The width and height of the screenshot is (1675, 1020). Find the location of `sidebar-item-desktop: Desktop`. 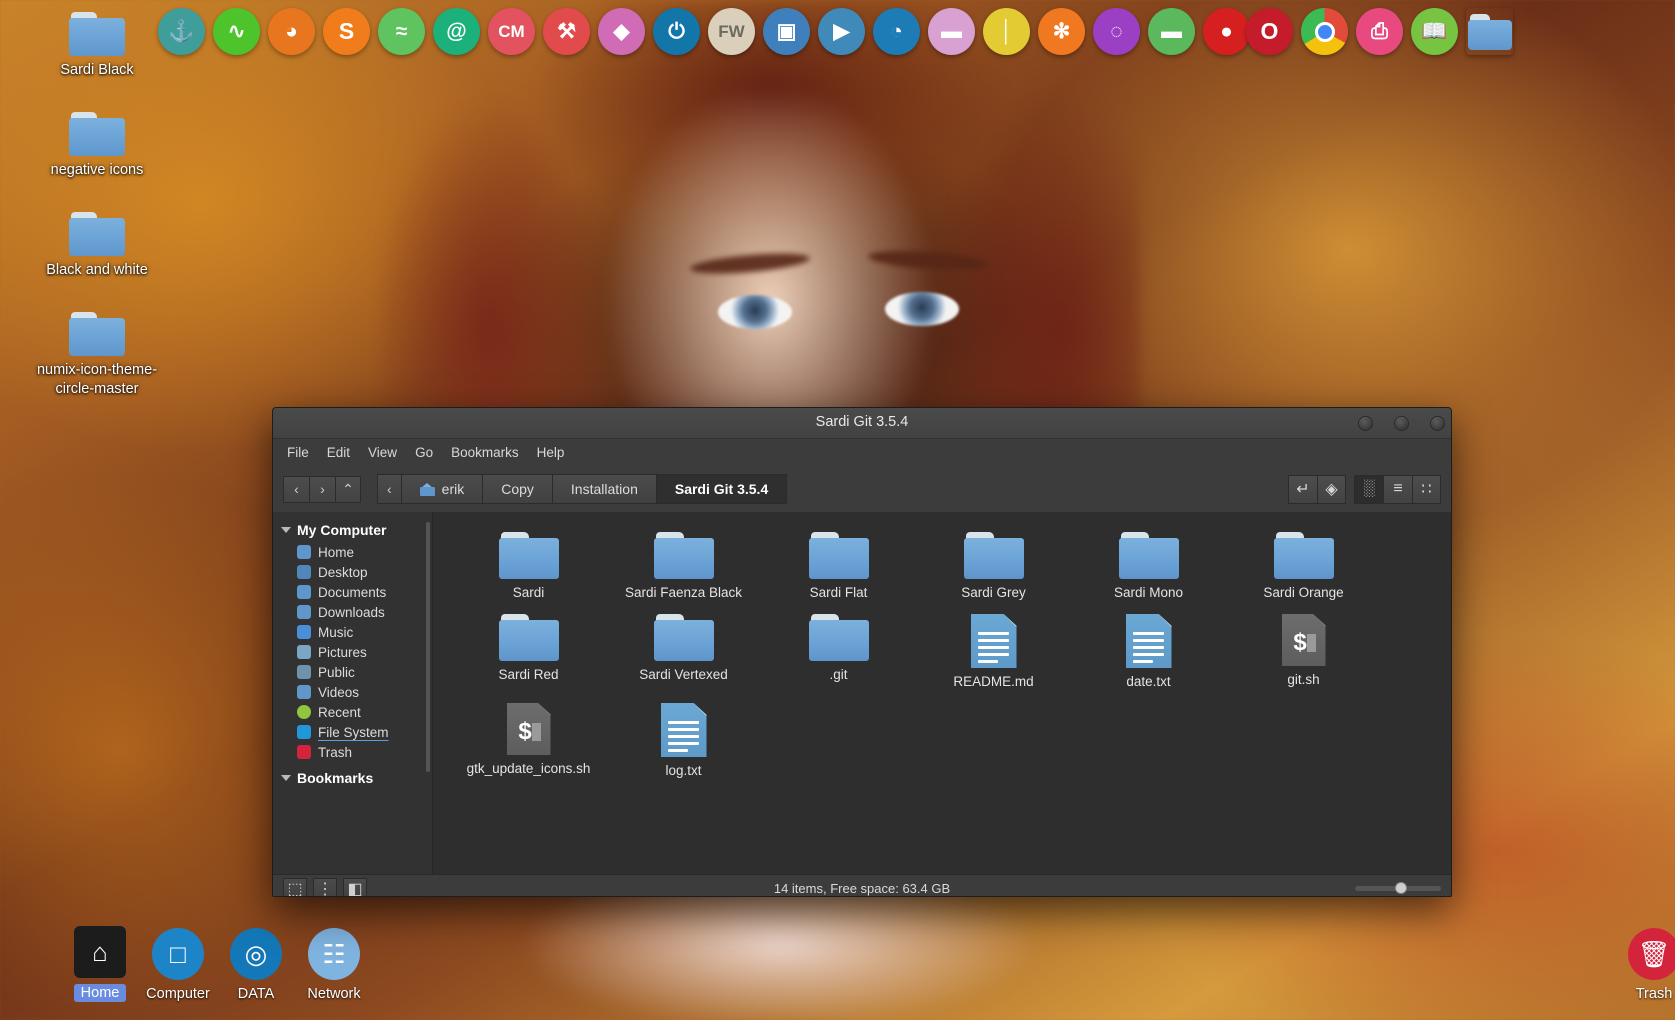

sidebar-item-desktop: Desktop is located at coordinates (352, 572).